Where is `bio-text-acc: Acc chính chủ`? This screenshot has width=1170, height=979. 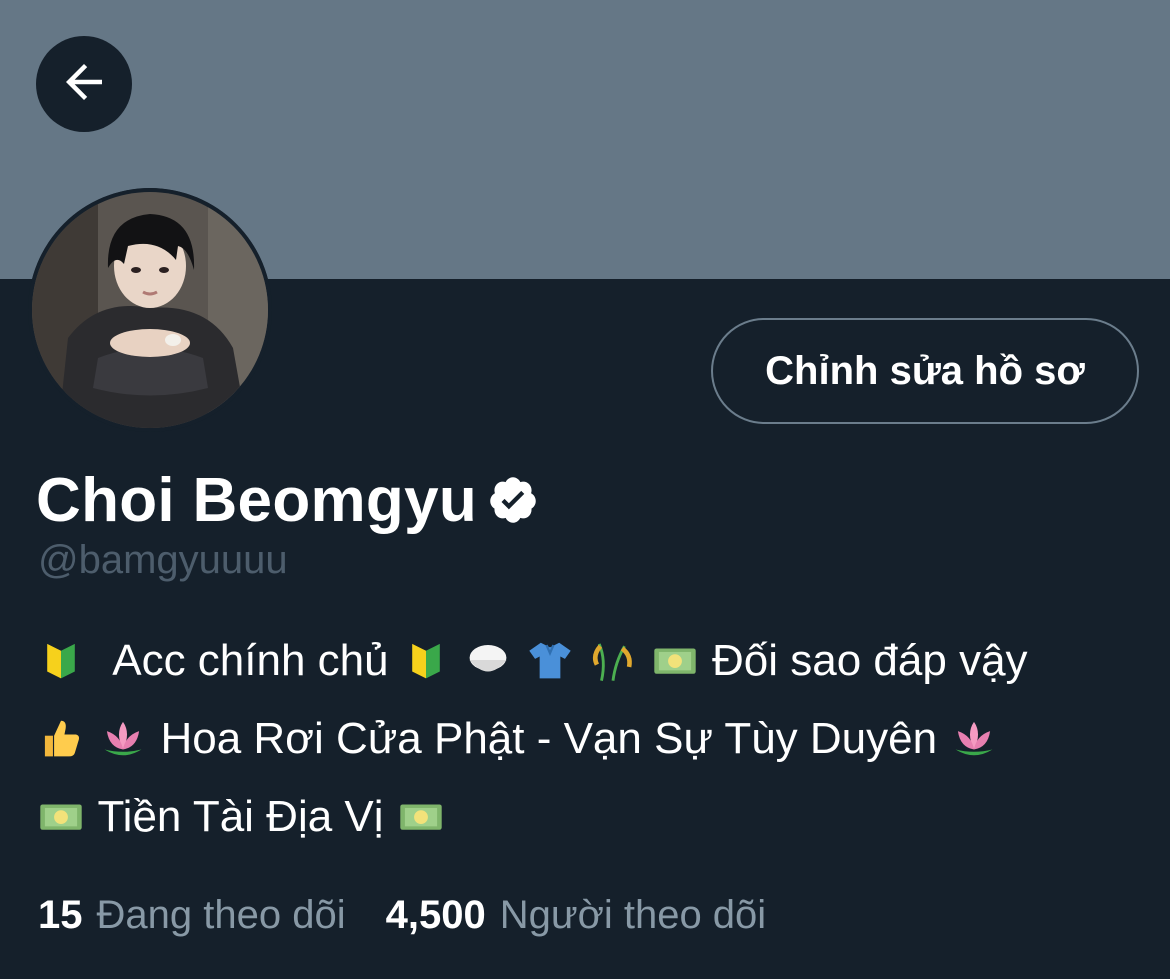
bio-text-acc: Acc chính chủ is located at coordinates (250, 660).